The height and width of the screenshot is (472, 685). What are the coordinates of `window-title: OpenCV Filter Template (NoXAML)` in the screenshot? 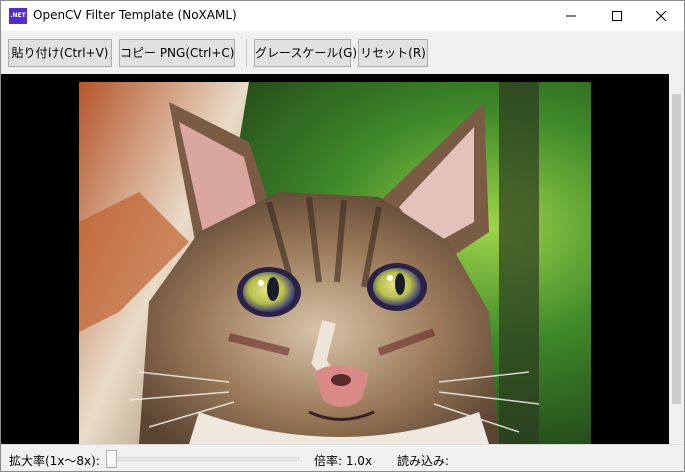 It's located at (135, 15).